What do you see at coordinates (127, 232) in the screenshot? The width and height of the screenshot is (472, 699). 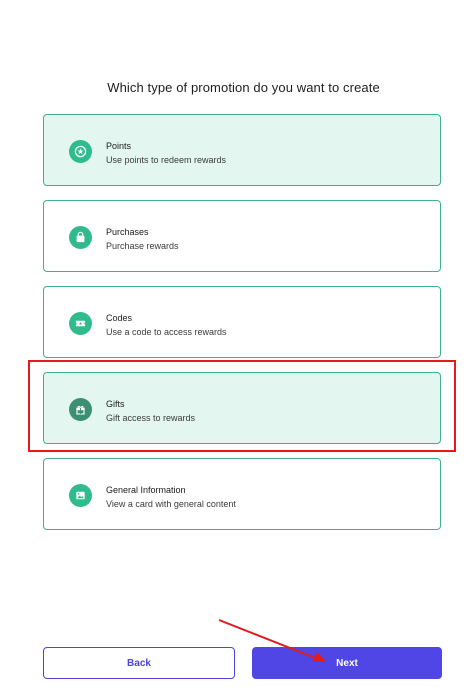 I see `option-title: Purchases` at bounding box center [127, 232].